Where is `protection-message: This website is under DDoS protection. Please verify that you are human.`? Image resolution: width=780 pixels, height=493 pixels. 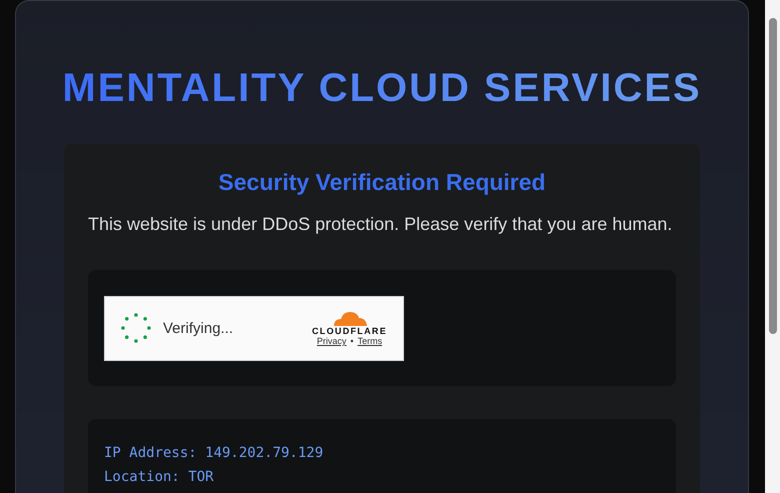
protection-message: This website is under DDoS protection. Please verify that you are human. is located at coordinates (381, 224).